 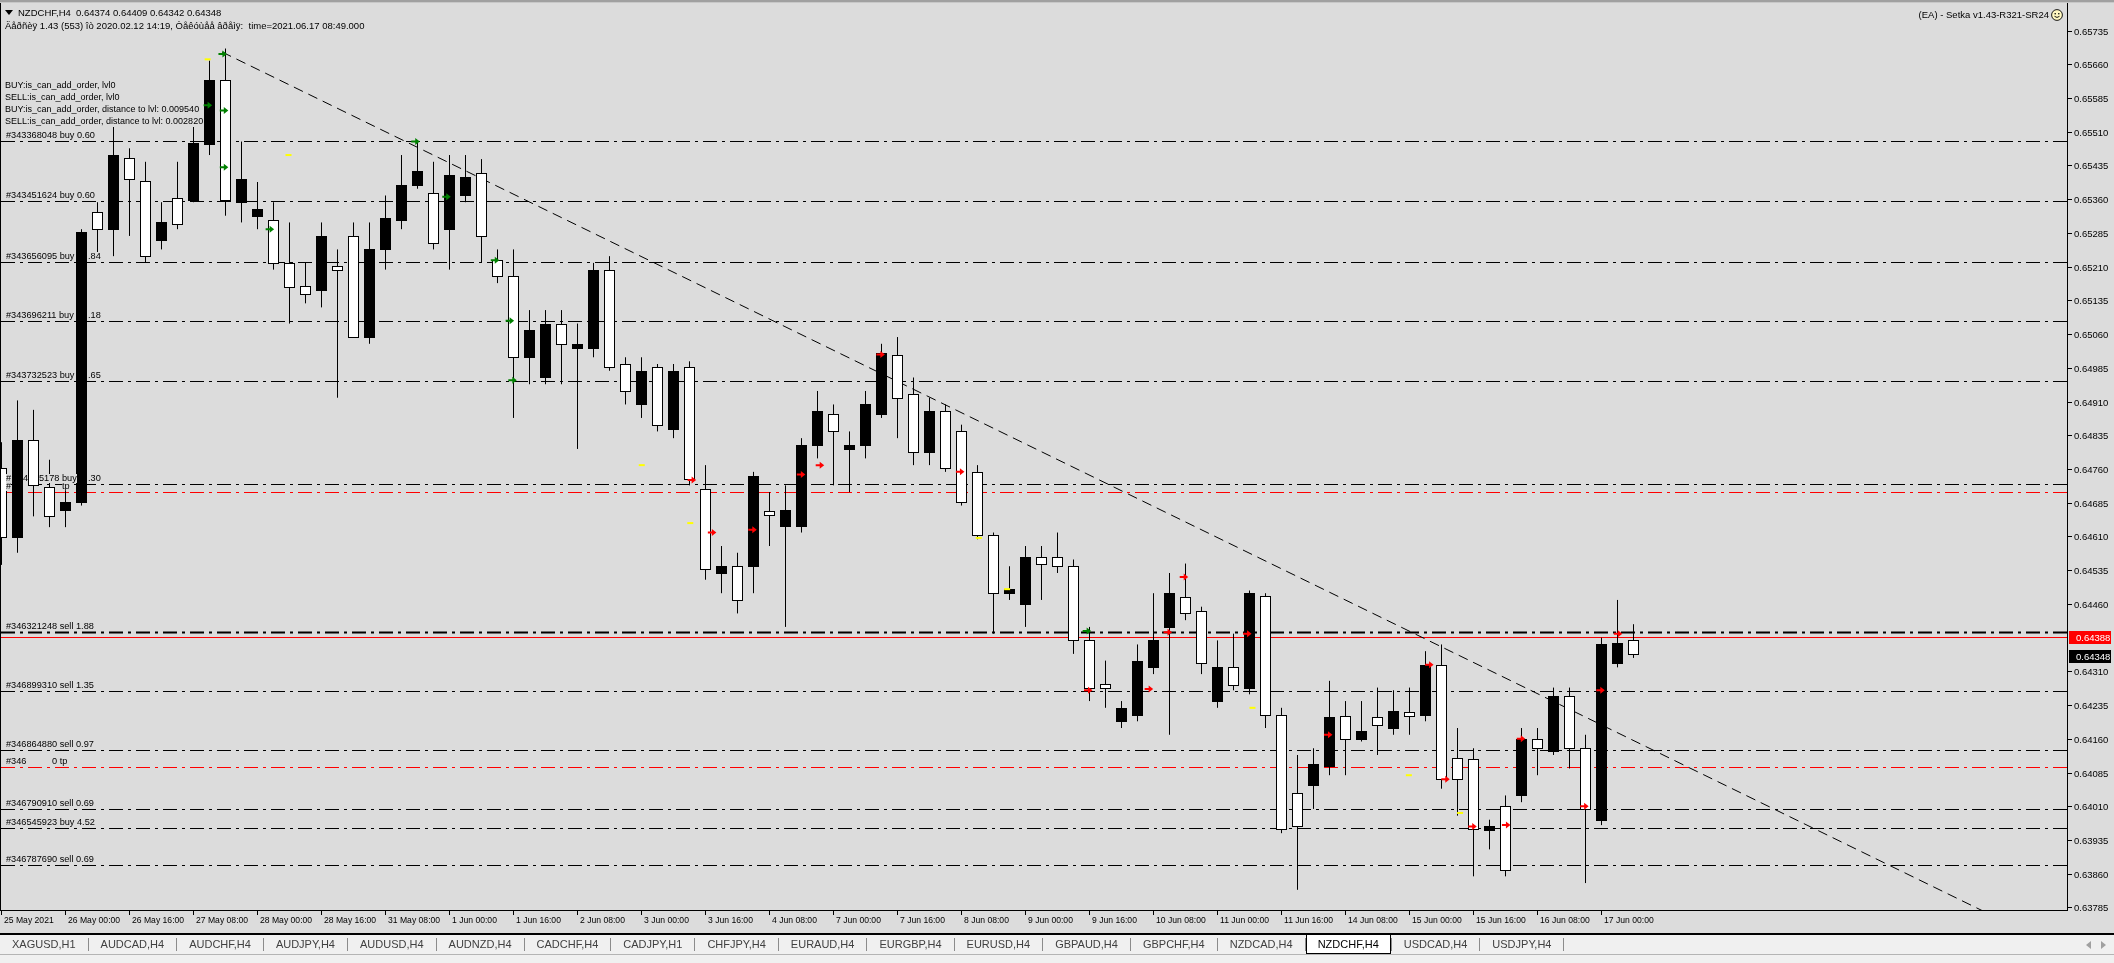 What do you see at coordinates (480, 944) in the screenshot?
I see `chart-tab: AUDNZD,H4` at bounding box center [480, 944].